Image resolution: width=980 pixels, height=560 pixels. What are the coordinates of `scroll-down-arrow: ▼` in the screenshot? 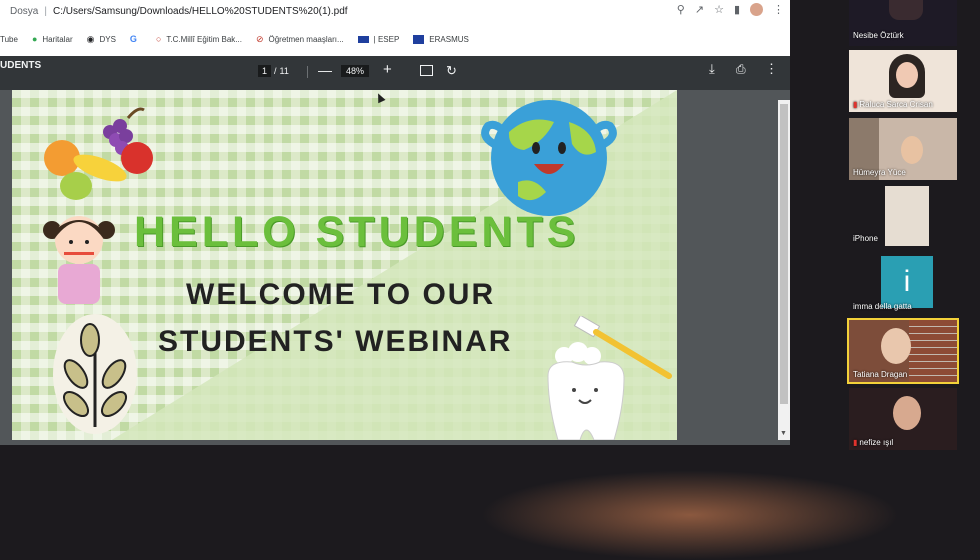 It's located at (783, 433).